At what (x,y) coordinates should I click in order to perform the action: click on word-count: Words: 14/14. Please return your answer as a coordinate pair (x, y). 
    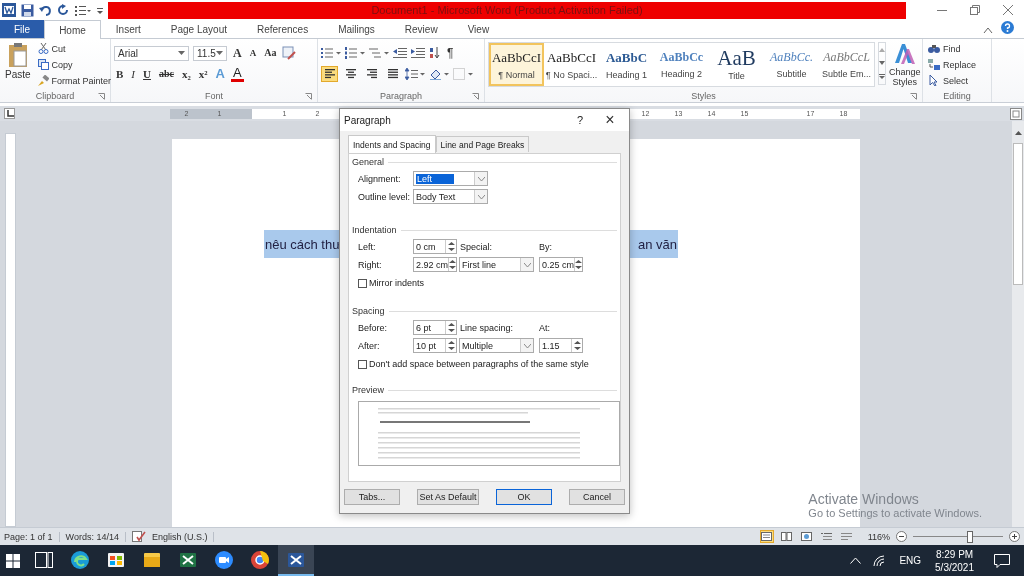
    Looking at the image, I should click on (95, 536).